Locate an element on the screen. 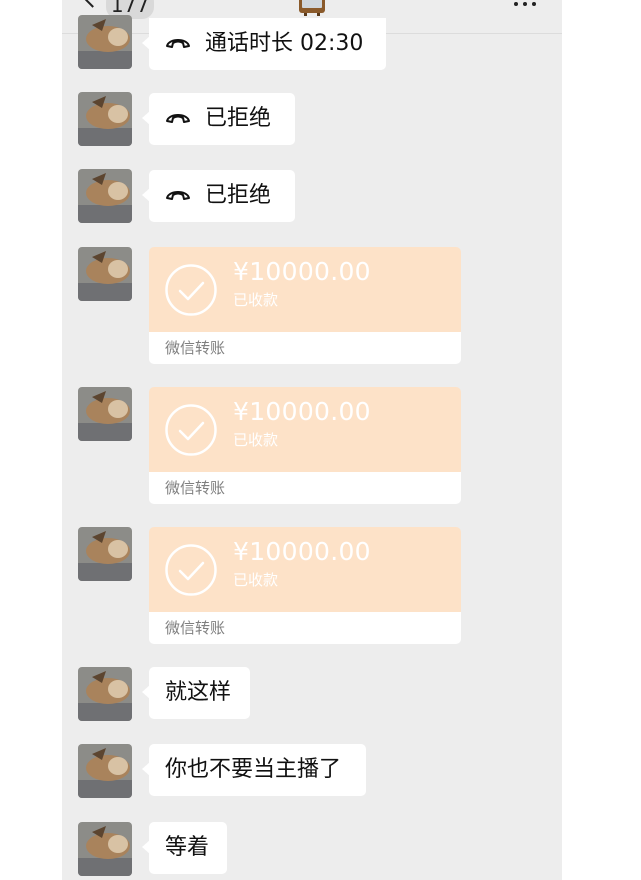 The image size is (641, 880). text-message-bubble: 等着 is located at coordinates (184, 848).